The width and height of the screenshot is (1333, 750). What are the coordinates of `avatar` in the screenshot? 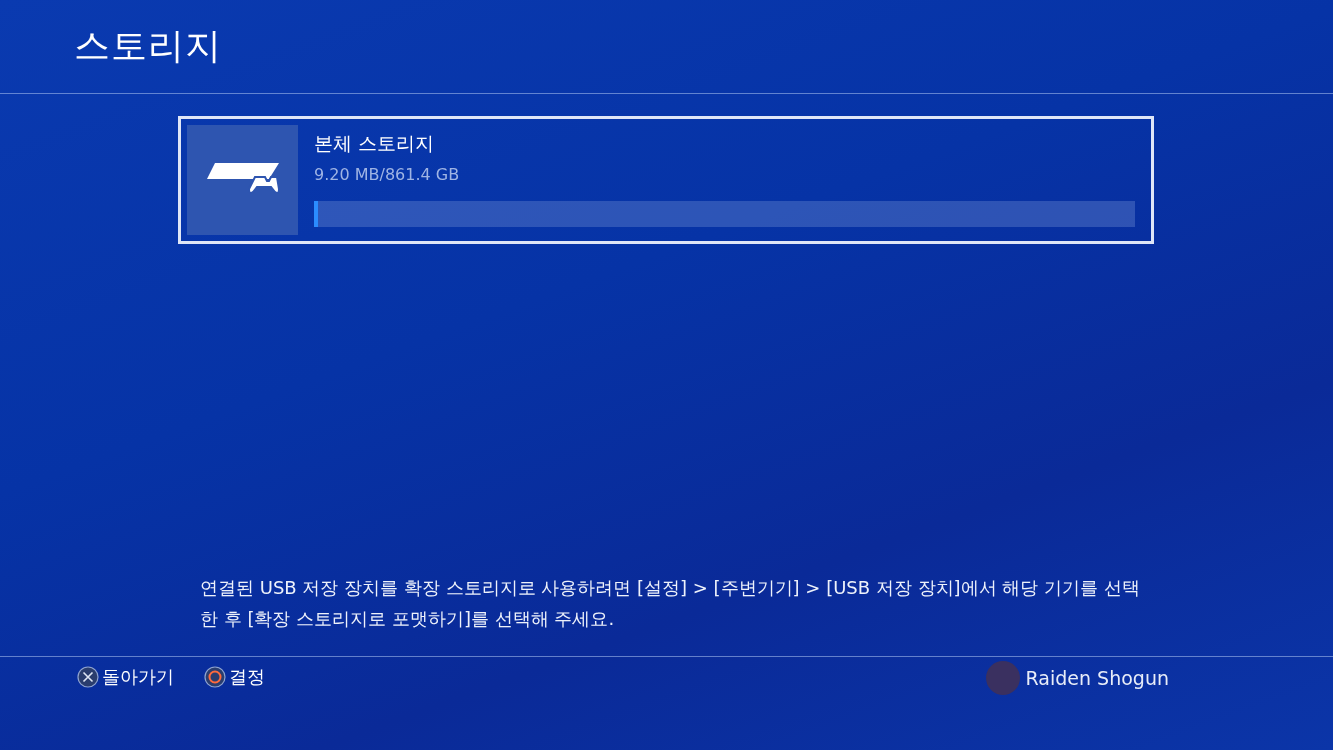 It's located at (1002, 678).